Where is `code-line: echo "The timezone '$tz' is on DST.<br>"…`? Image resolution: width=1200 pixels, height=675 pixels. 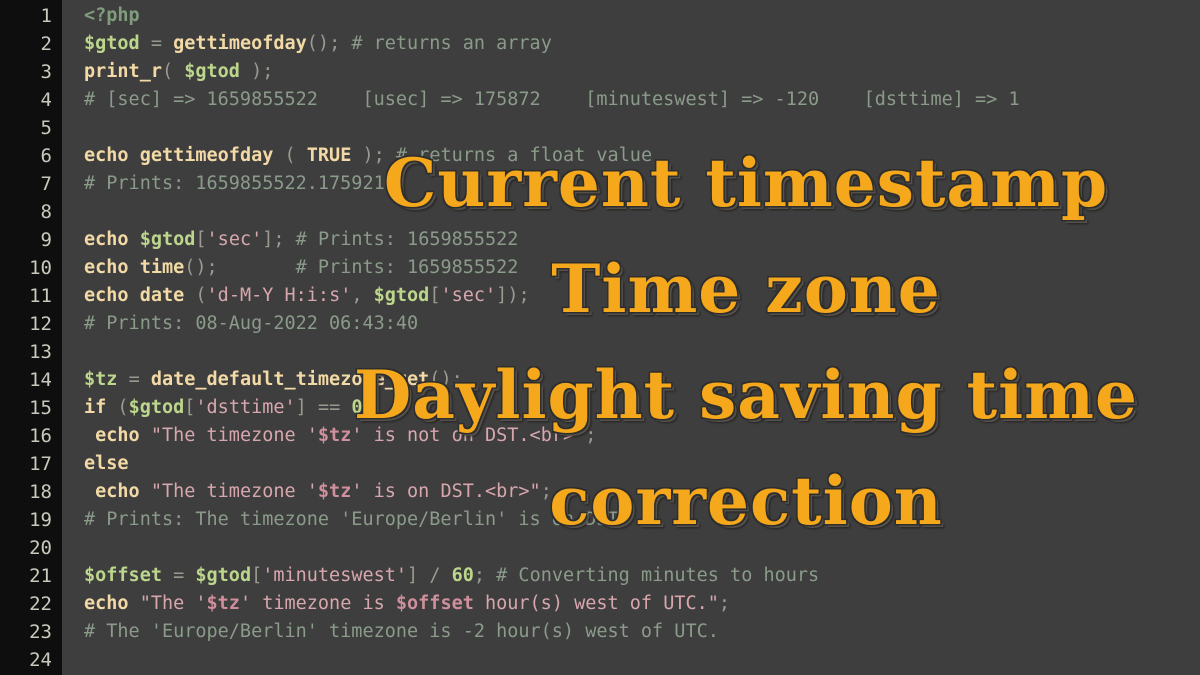 code-line: echo "The timezone '$tz' is on DST.<br>"… is located at coordinates (323, 491).